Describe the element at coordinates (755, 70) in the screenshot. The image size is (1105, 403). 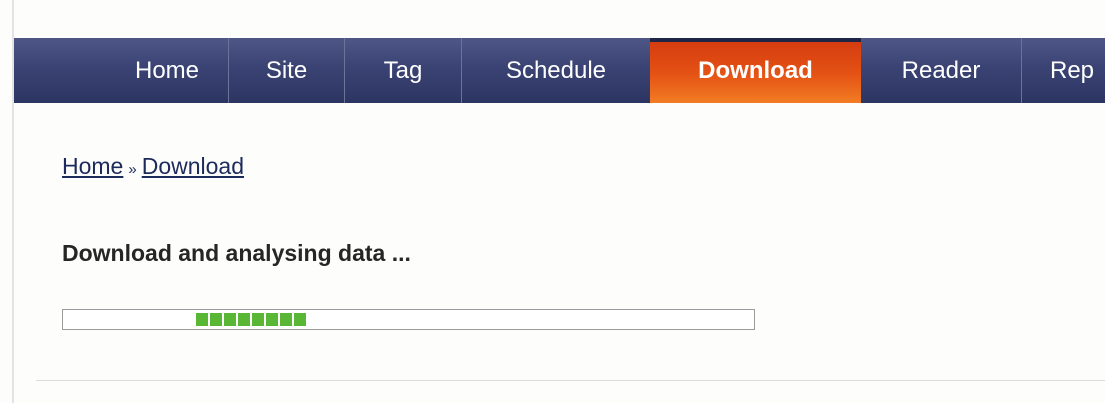
I see `nav-item-download: Download` at that location.